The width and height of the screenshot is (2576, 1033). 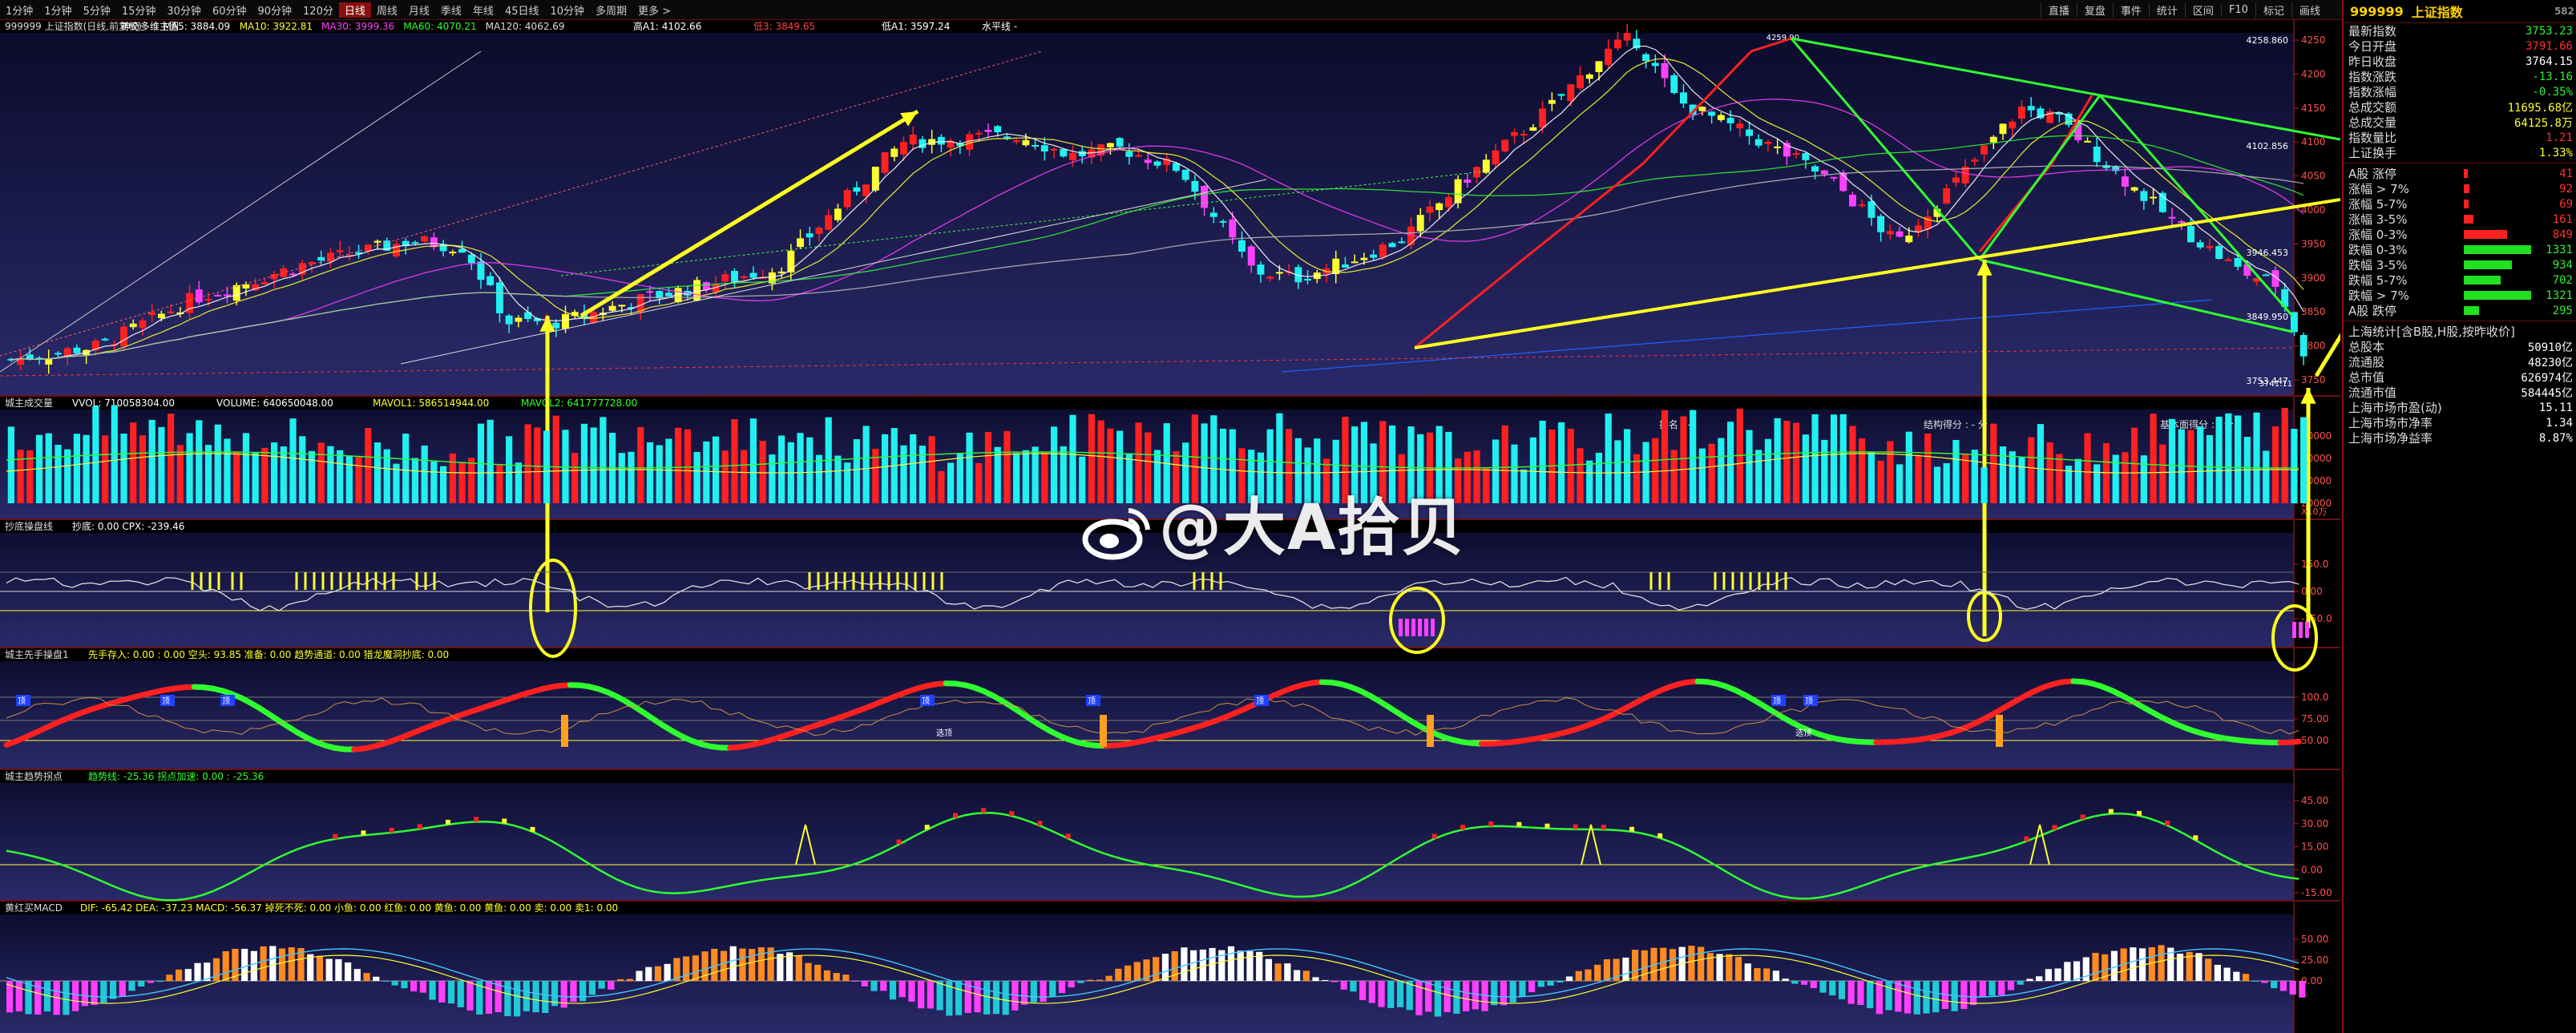 I want to click on period-tab-11: 季线, so click(x=451, y=10).